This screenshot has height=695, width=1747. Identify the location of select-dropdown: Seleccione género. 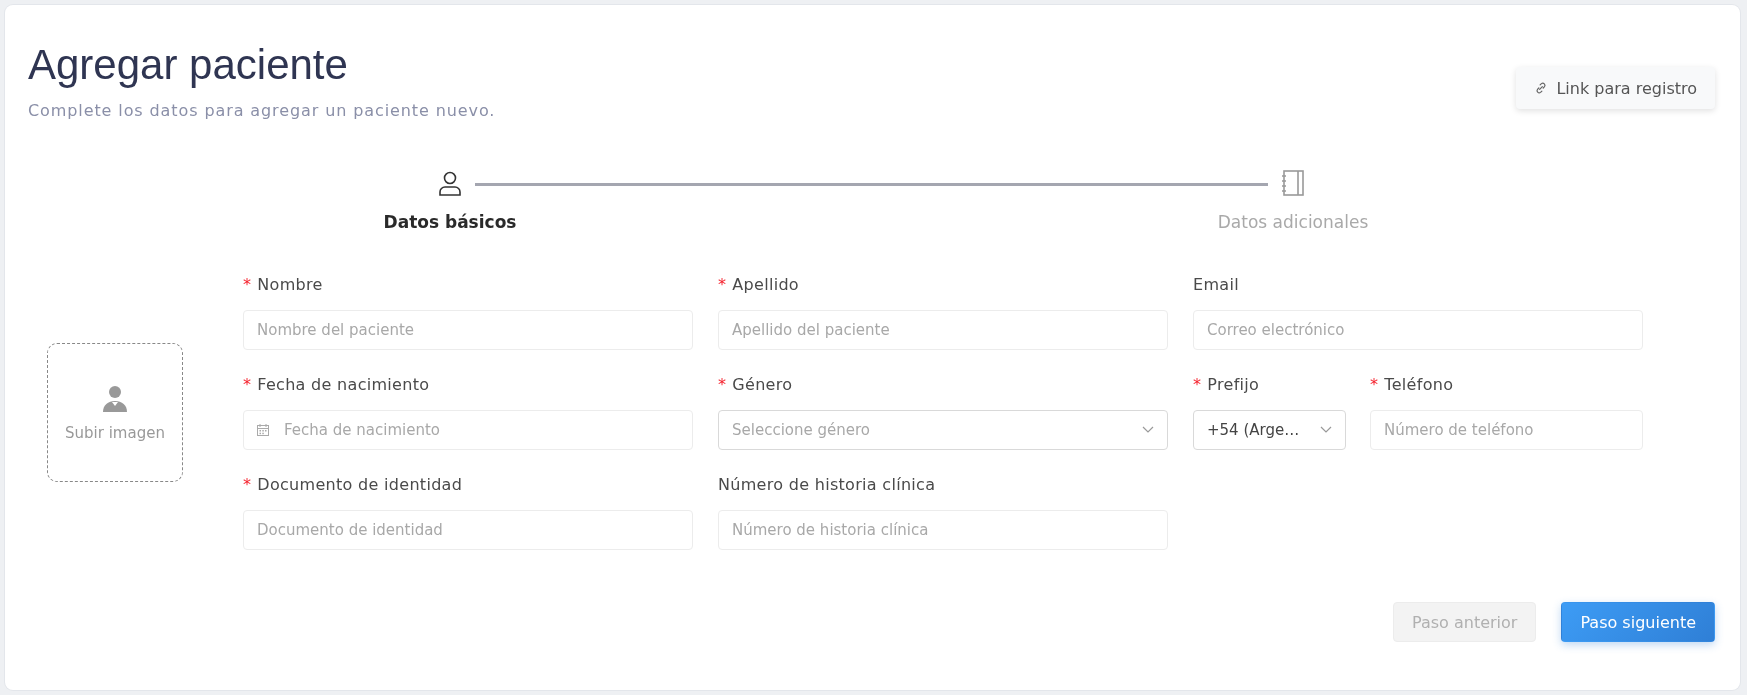
(943, 430).